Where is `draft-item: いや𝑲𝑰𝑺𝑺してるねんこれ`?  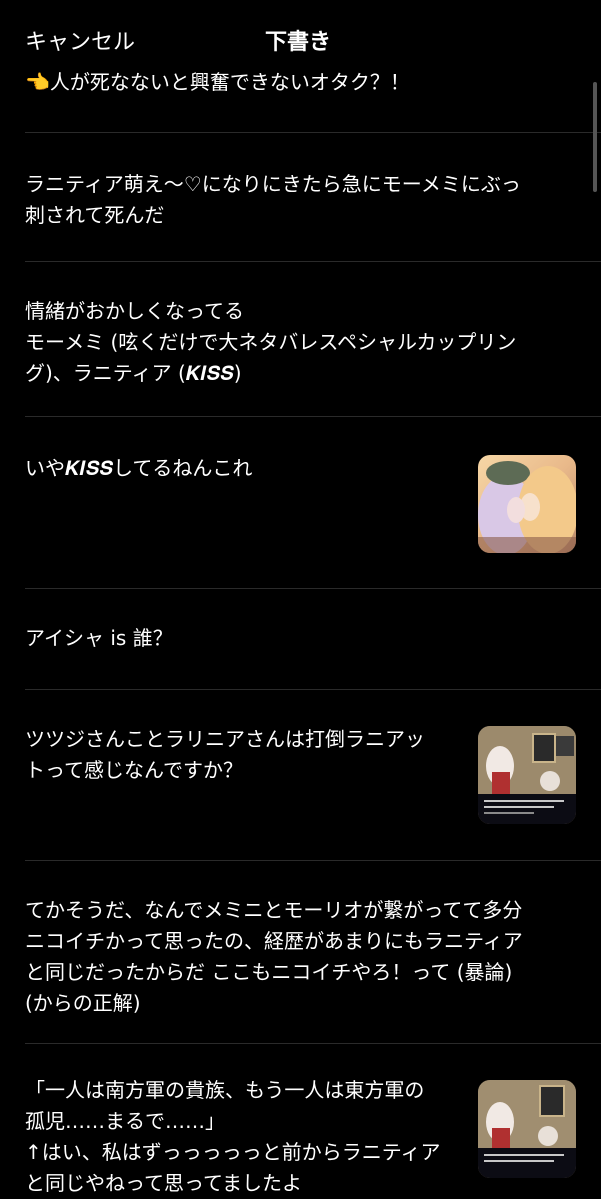 draft-item: いや𝑲𝑰𝑺𝑺してるねんこれ is located at coordinates (300, 502).